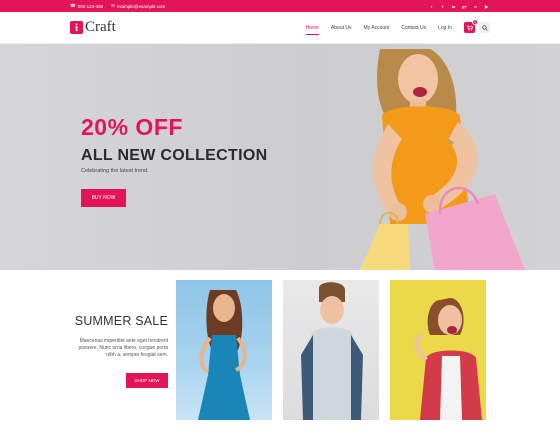 The image size is (560, 436). Describe the element at coordinates (438, 350) in the screenshot. I see `product-image-plaid` at that location.